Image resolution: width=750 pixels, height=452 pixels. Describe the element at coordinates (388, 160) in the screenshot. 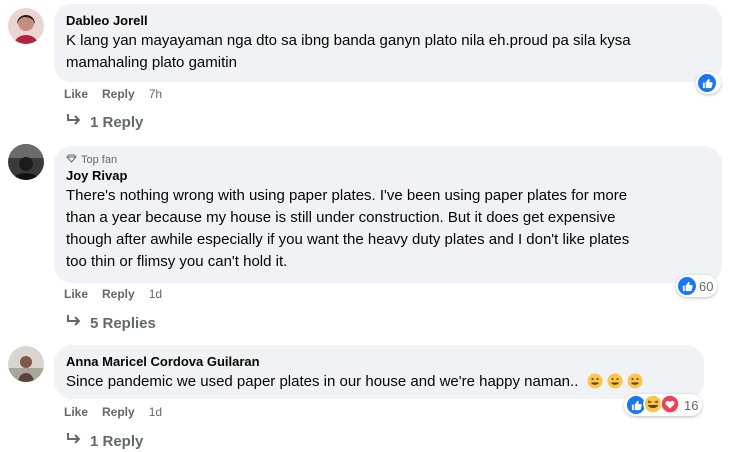

I see `top-fan-badge: Top fan` at that location.